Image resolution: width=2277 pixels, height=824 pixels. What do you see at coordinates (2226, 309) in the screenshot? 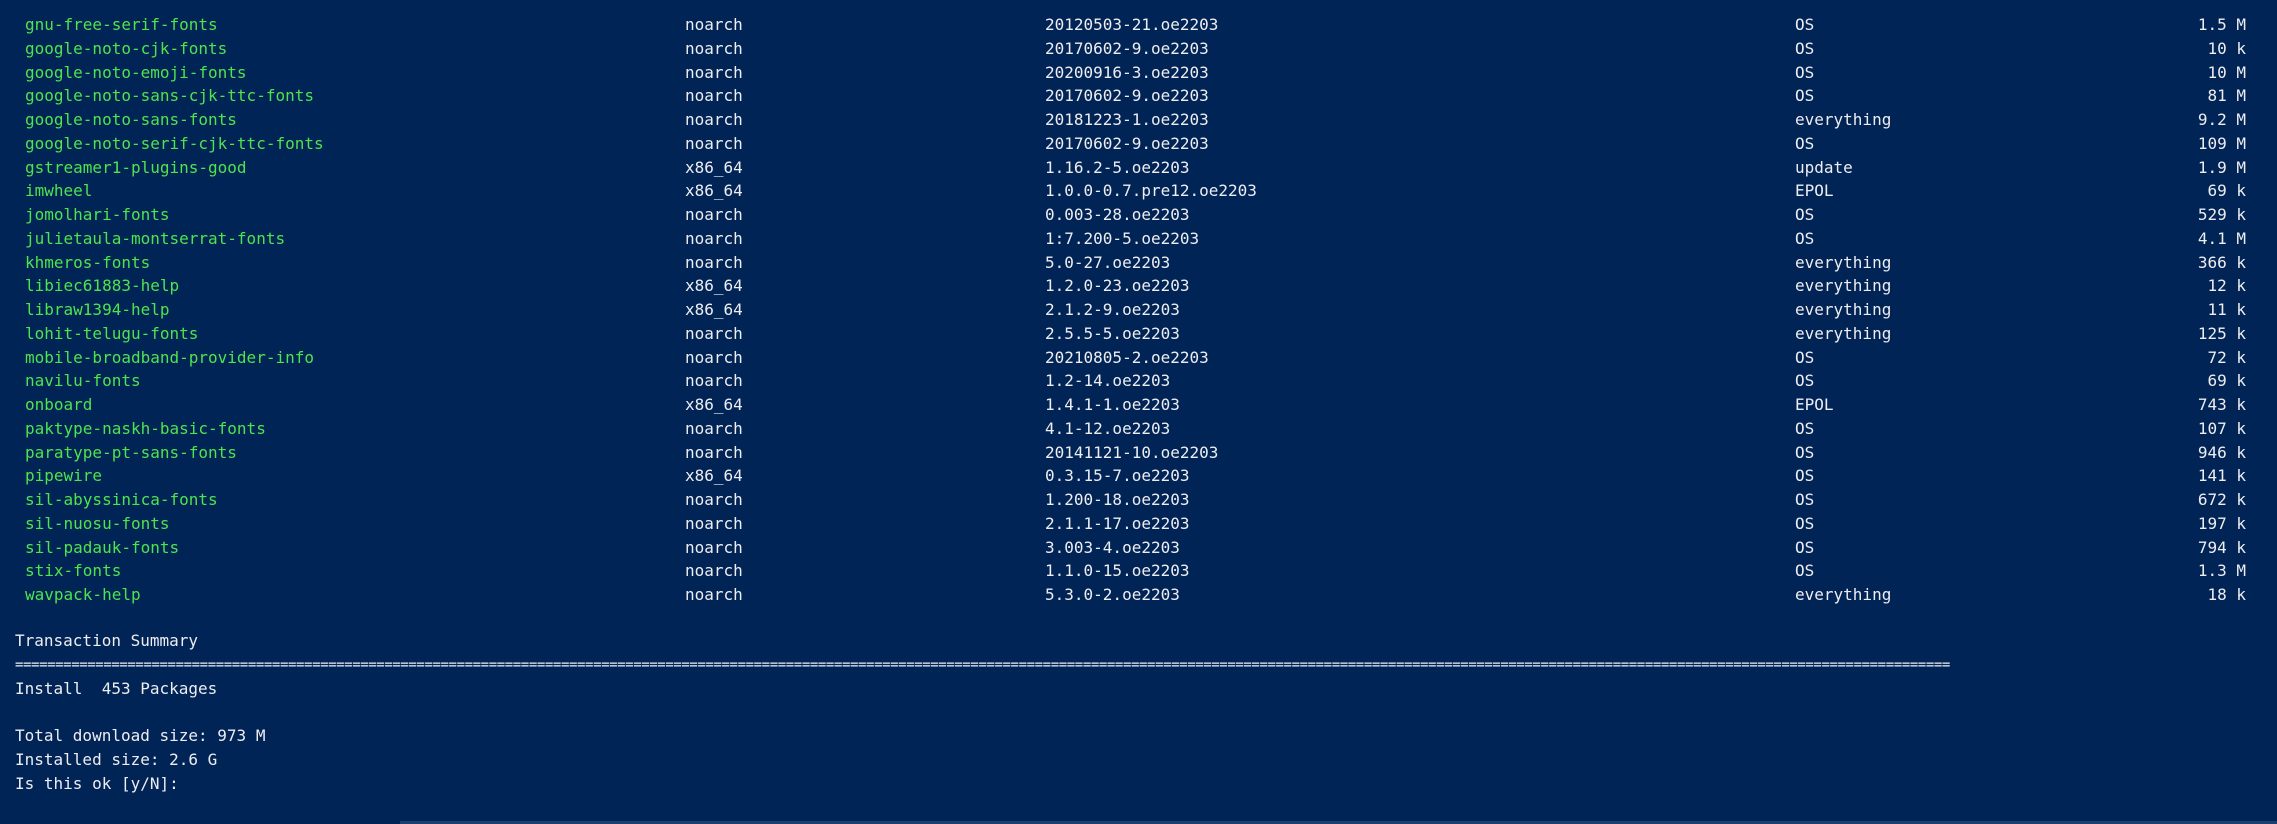
I see `package-size: 11 k` at bounding box center [2226, 309].